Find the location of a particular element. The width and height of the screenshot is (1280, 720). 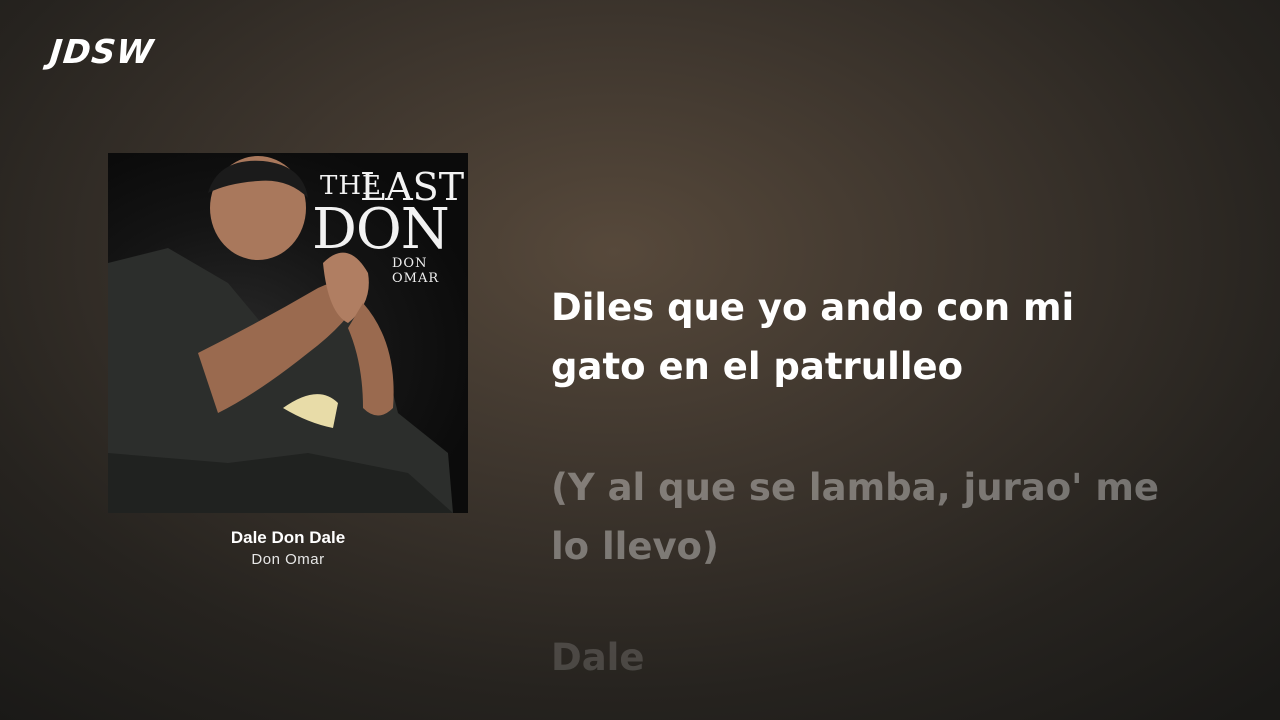

album-cover-art: THE LAST DON DON OMAR is located at coordinates (288, 333).